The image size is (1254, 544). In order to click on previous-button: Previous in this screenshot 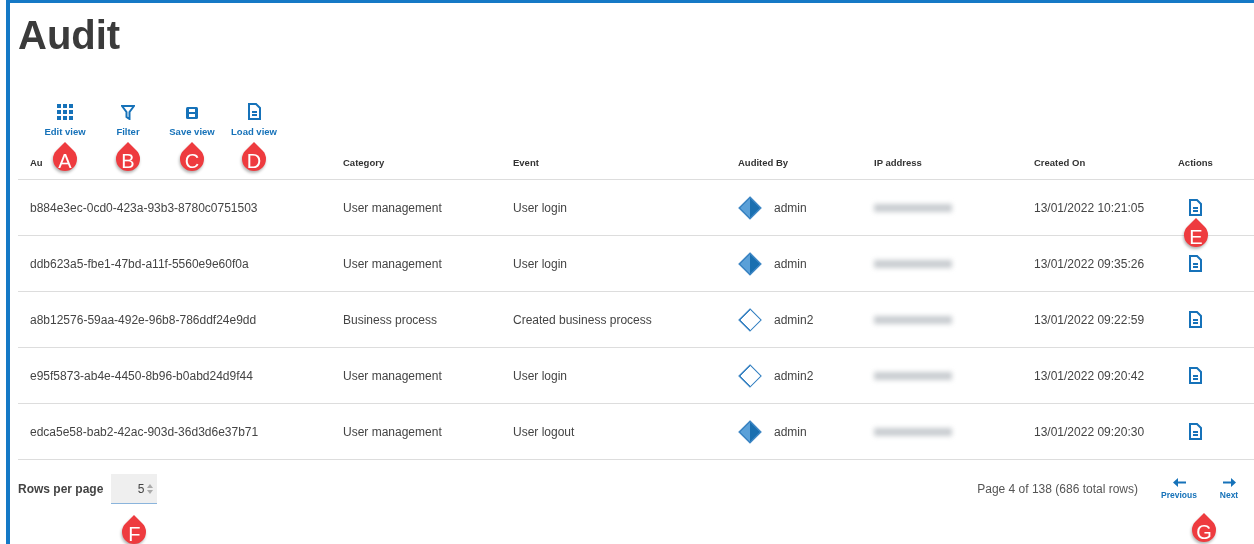, I will do `click(1179, 489)`.